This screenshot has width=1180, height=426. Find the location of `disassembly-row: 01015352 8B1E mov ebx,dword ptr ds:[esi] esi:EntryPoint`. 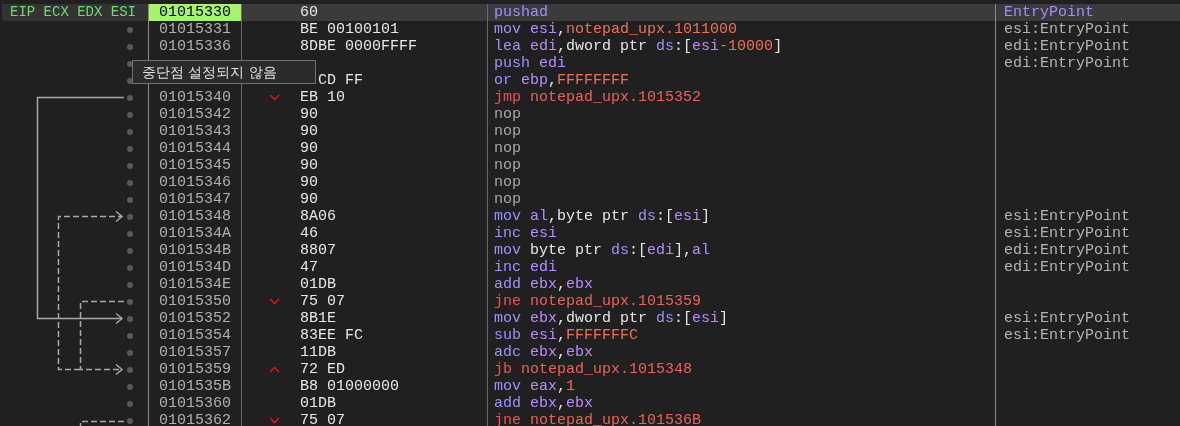

disassembly-row: 01015352 8B1E mov ebx,dword ptr ds:[esi] esi:EntryPoint is located at coordinates (590, 318).